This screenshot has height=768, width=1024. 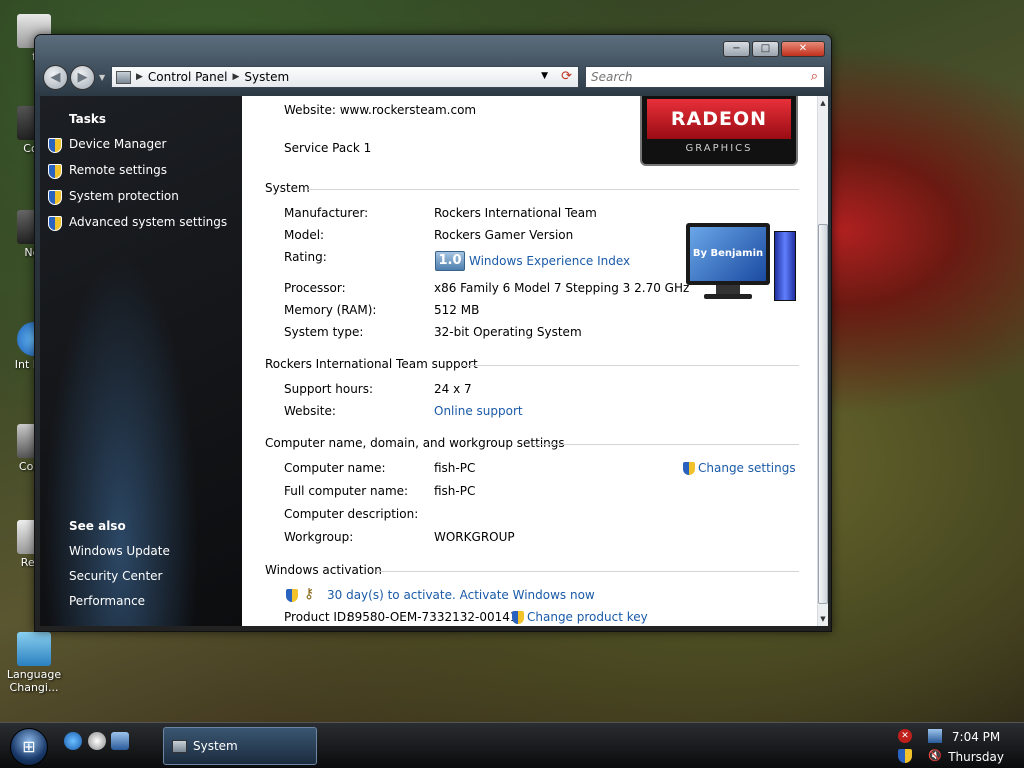 What do you see at coordinates (504, 235) in the screenshot?
I see `model-value: Rockers Gamer Version` at bounding box center [504, 235].